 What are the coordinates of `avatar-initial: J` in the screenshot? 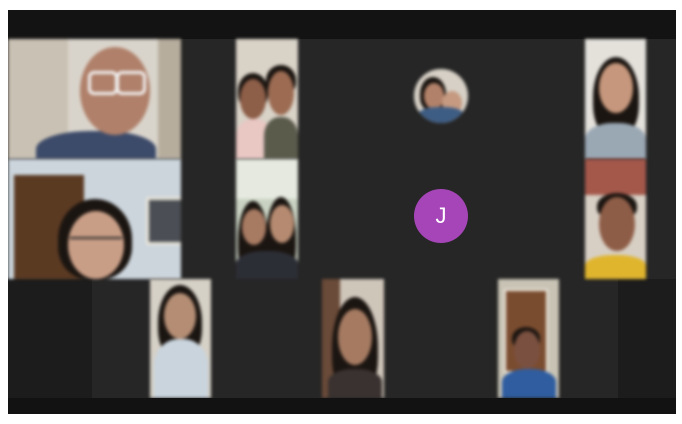 It's located at (441, 215).